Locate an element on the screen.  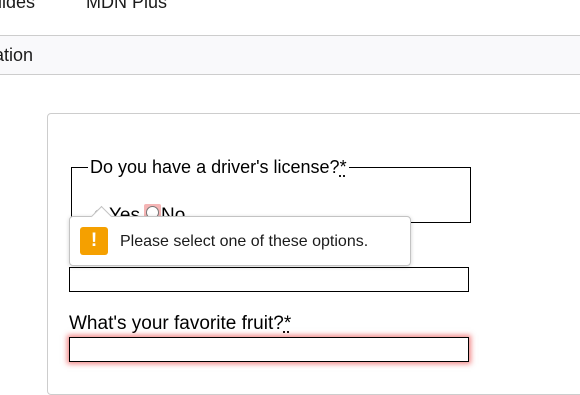
nav-item-guides: Guides is located at coordinates (17, 6).